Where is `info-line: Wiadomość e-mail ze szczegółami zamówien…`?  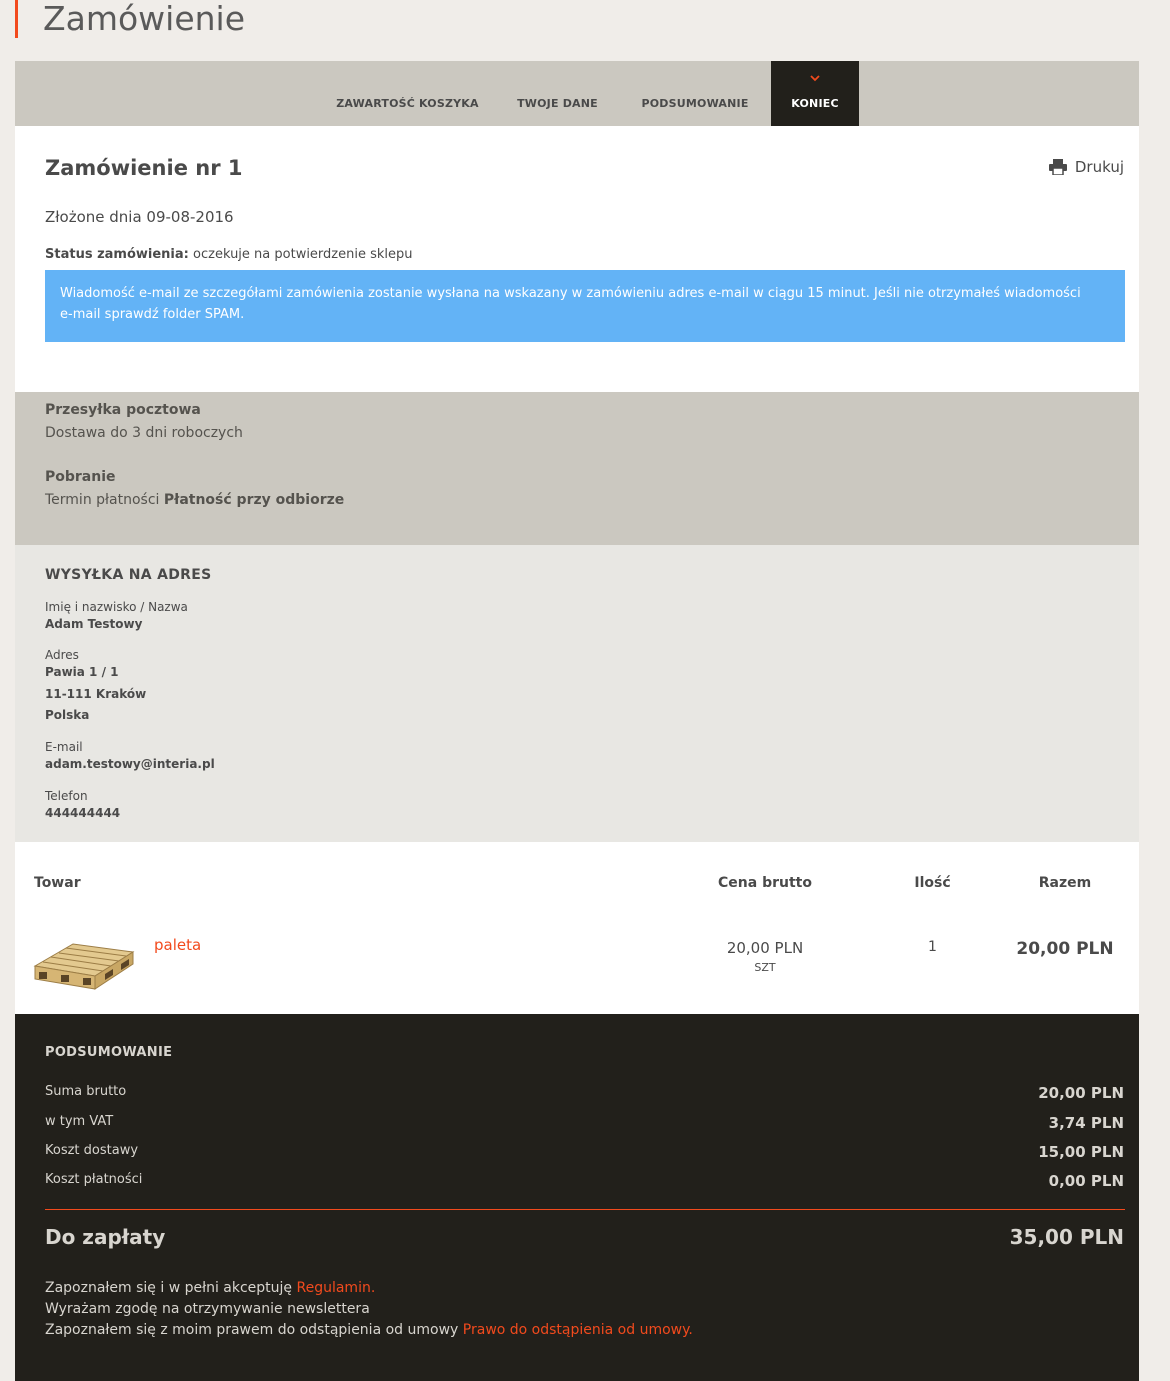
info-line: Wiadomość e-mail ze szczegółami zamówien… is located at coordinates (570, 293).